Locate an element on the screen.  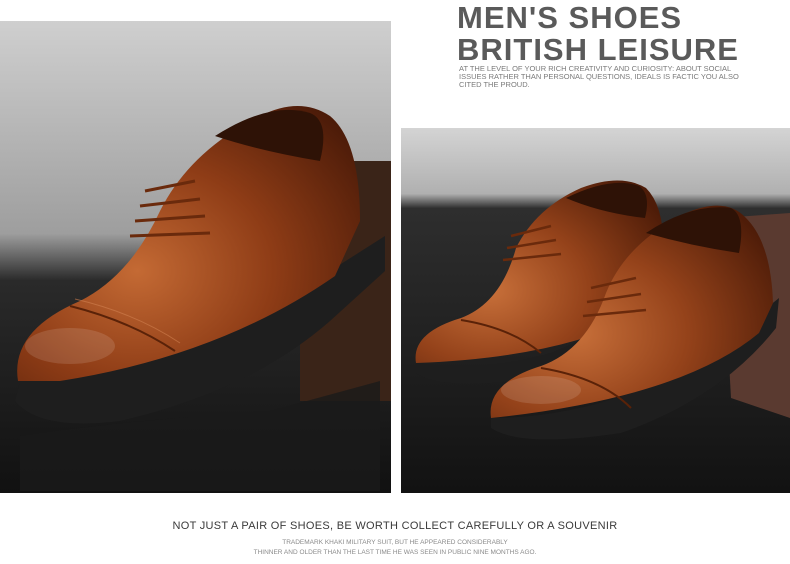
headline-line-2: BRITISH LEISURE is located at coordinates (598, 49).